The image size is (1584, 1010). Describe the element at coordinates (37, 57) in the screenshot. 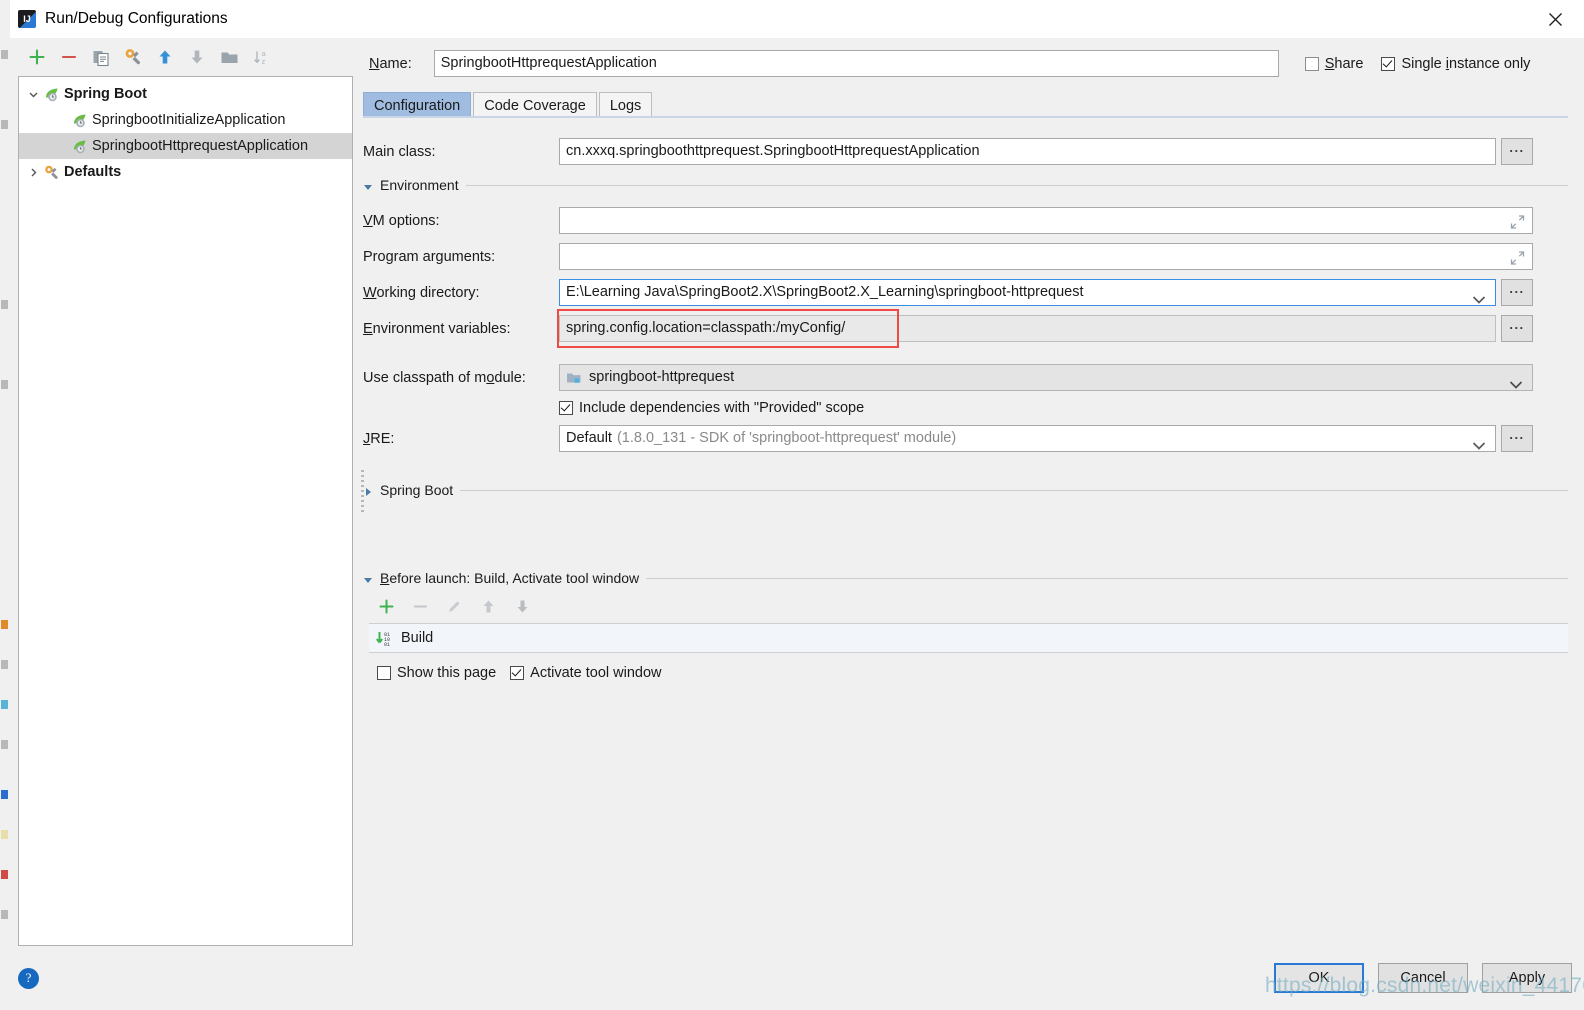

I see `add-configuration-button` at that location.